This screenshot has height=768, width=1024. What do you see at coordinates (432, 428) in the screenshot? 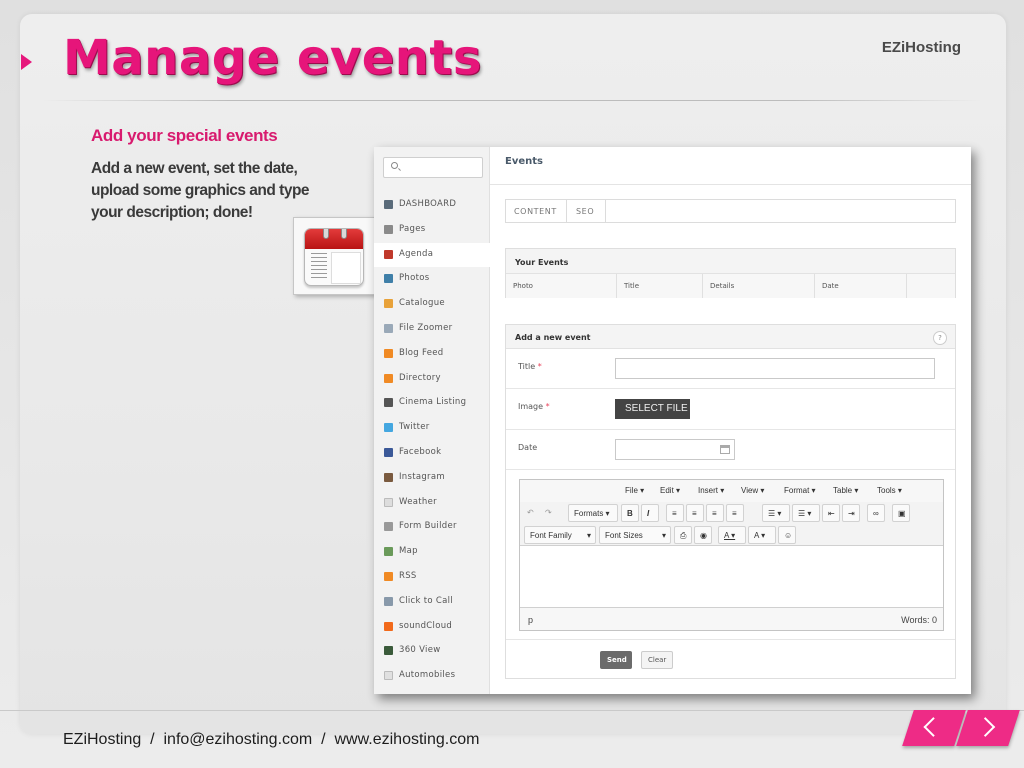
I see `sidebar-item-twitter: Twitter` at bounding box center [432, 428].